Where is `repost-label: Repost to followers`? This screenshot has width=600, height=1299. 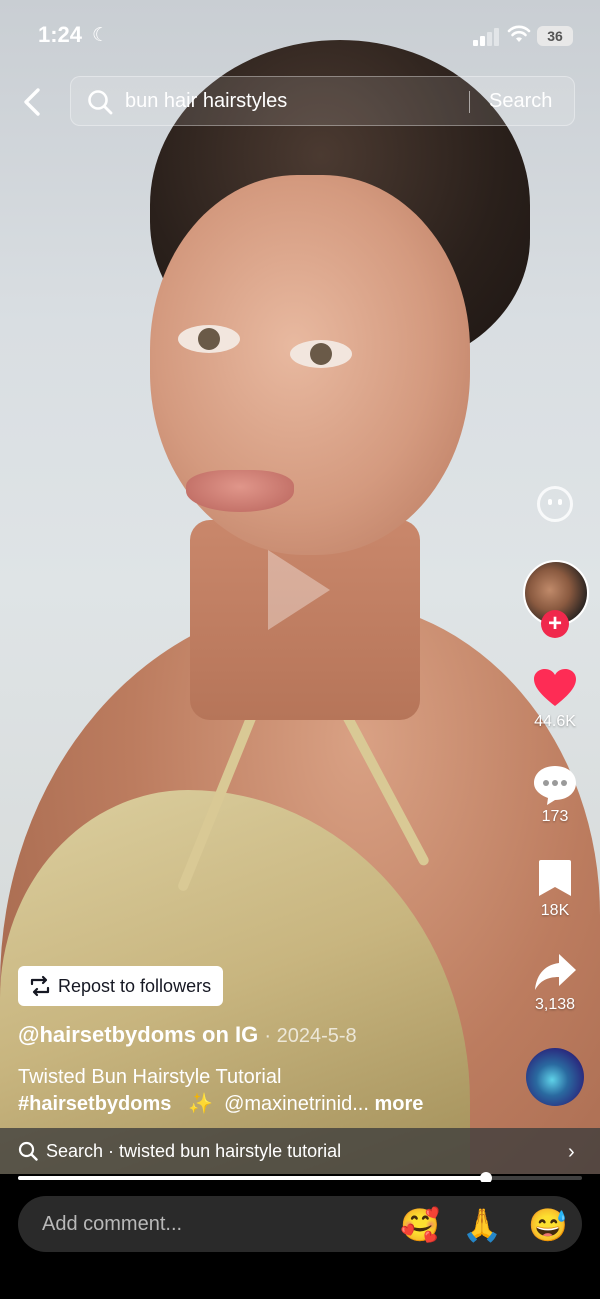
repost-label: Repost to followers is located at coordinates (135, 985).